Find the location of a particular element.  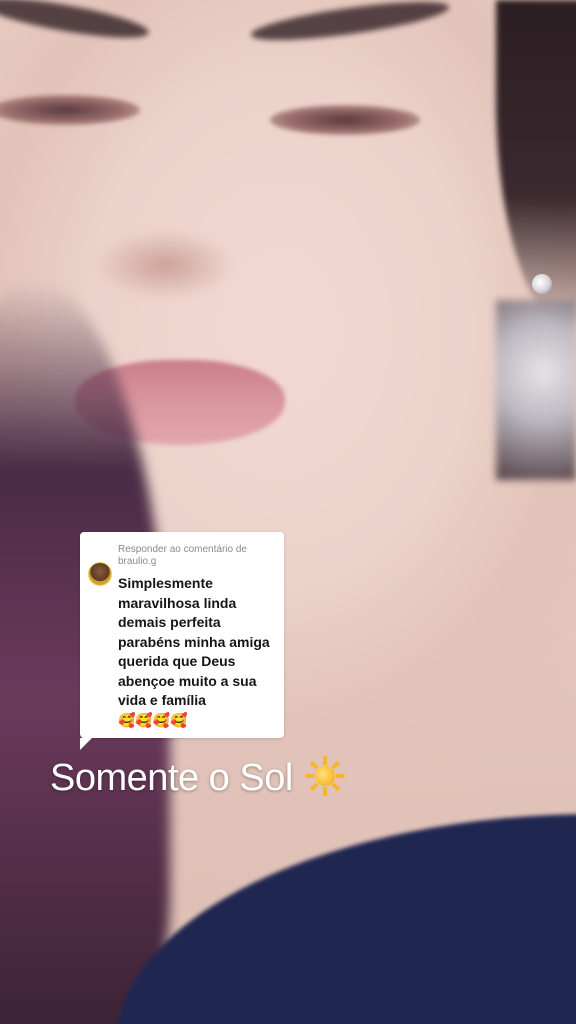

eyebrow-left is located at coordinates (75, 23).